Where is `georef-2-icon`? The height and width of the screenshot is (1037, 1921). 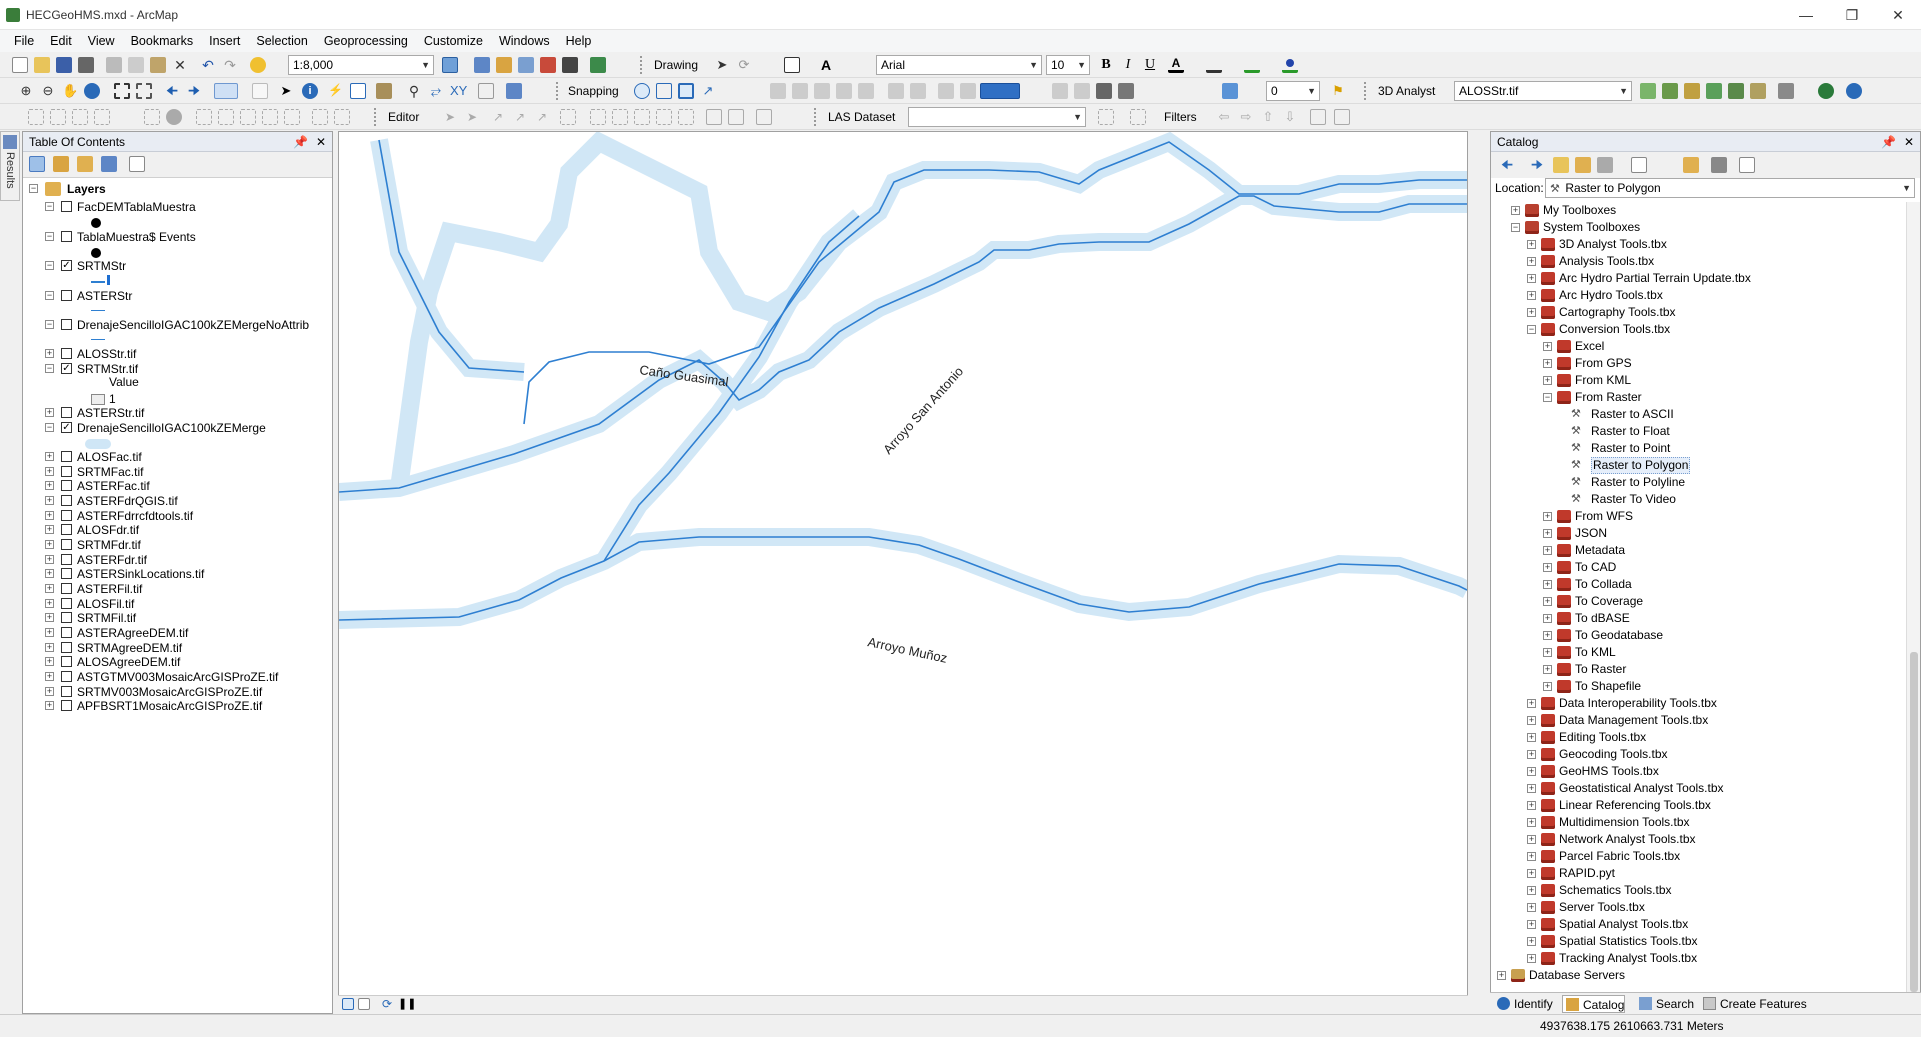 georef-2-icon is located at coordinates (800, 91).